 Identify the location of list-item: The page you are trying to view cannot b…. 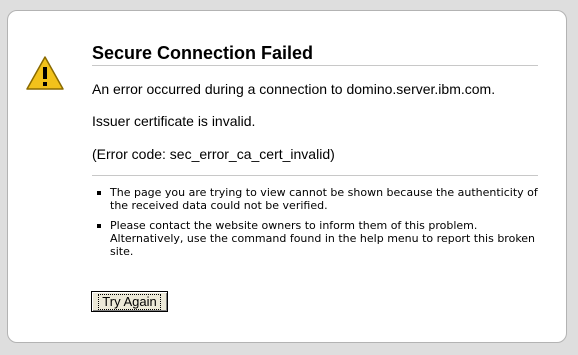
(320, 199).